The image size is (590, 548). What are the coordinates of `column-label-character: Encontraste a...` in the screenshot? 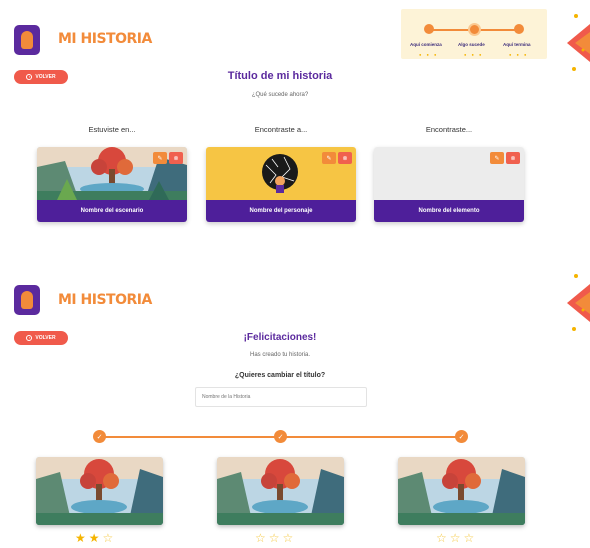 It's located at (281, 129).